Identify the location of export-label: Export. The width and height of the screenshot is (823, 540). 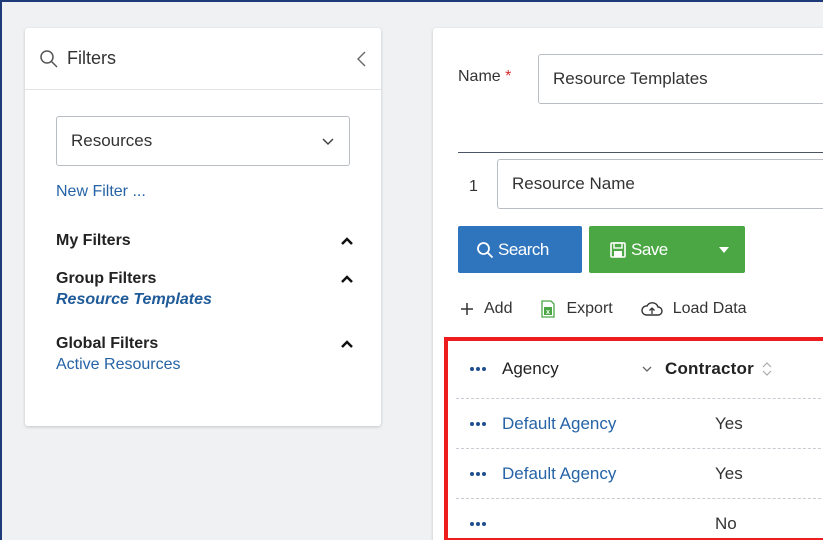
(589, 308).